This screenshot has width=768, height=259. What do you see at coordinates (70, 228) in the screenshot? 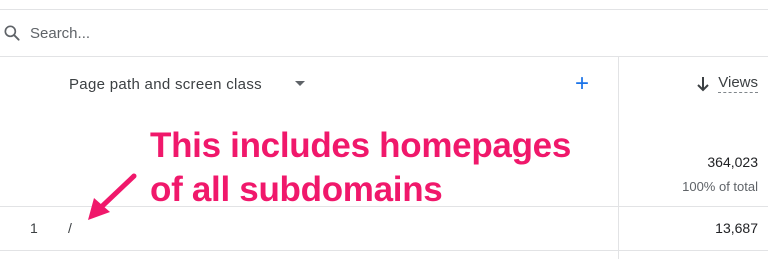
I see `row-page-path: /` at bounding box center [70, 228].